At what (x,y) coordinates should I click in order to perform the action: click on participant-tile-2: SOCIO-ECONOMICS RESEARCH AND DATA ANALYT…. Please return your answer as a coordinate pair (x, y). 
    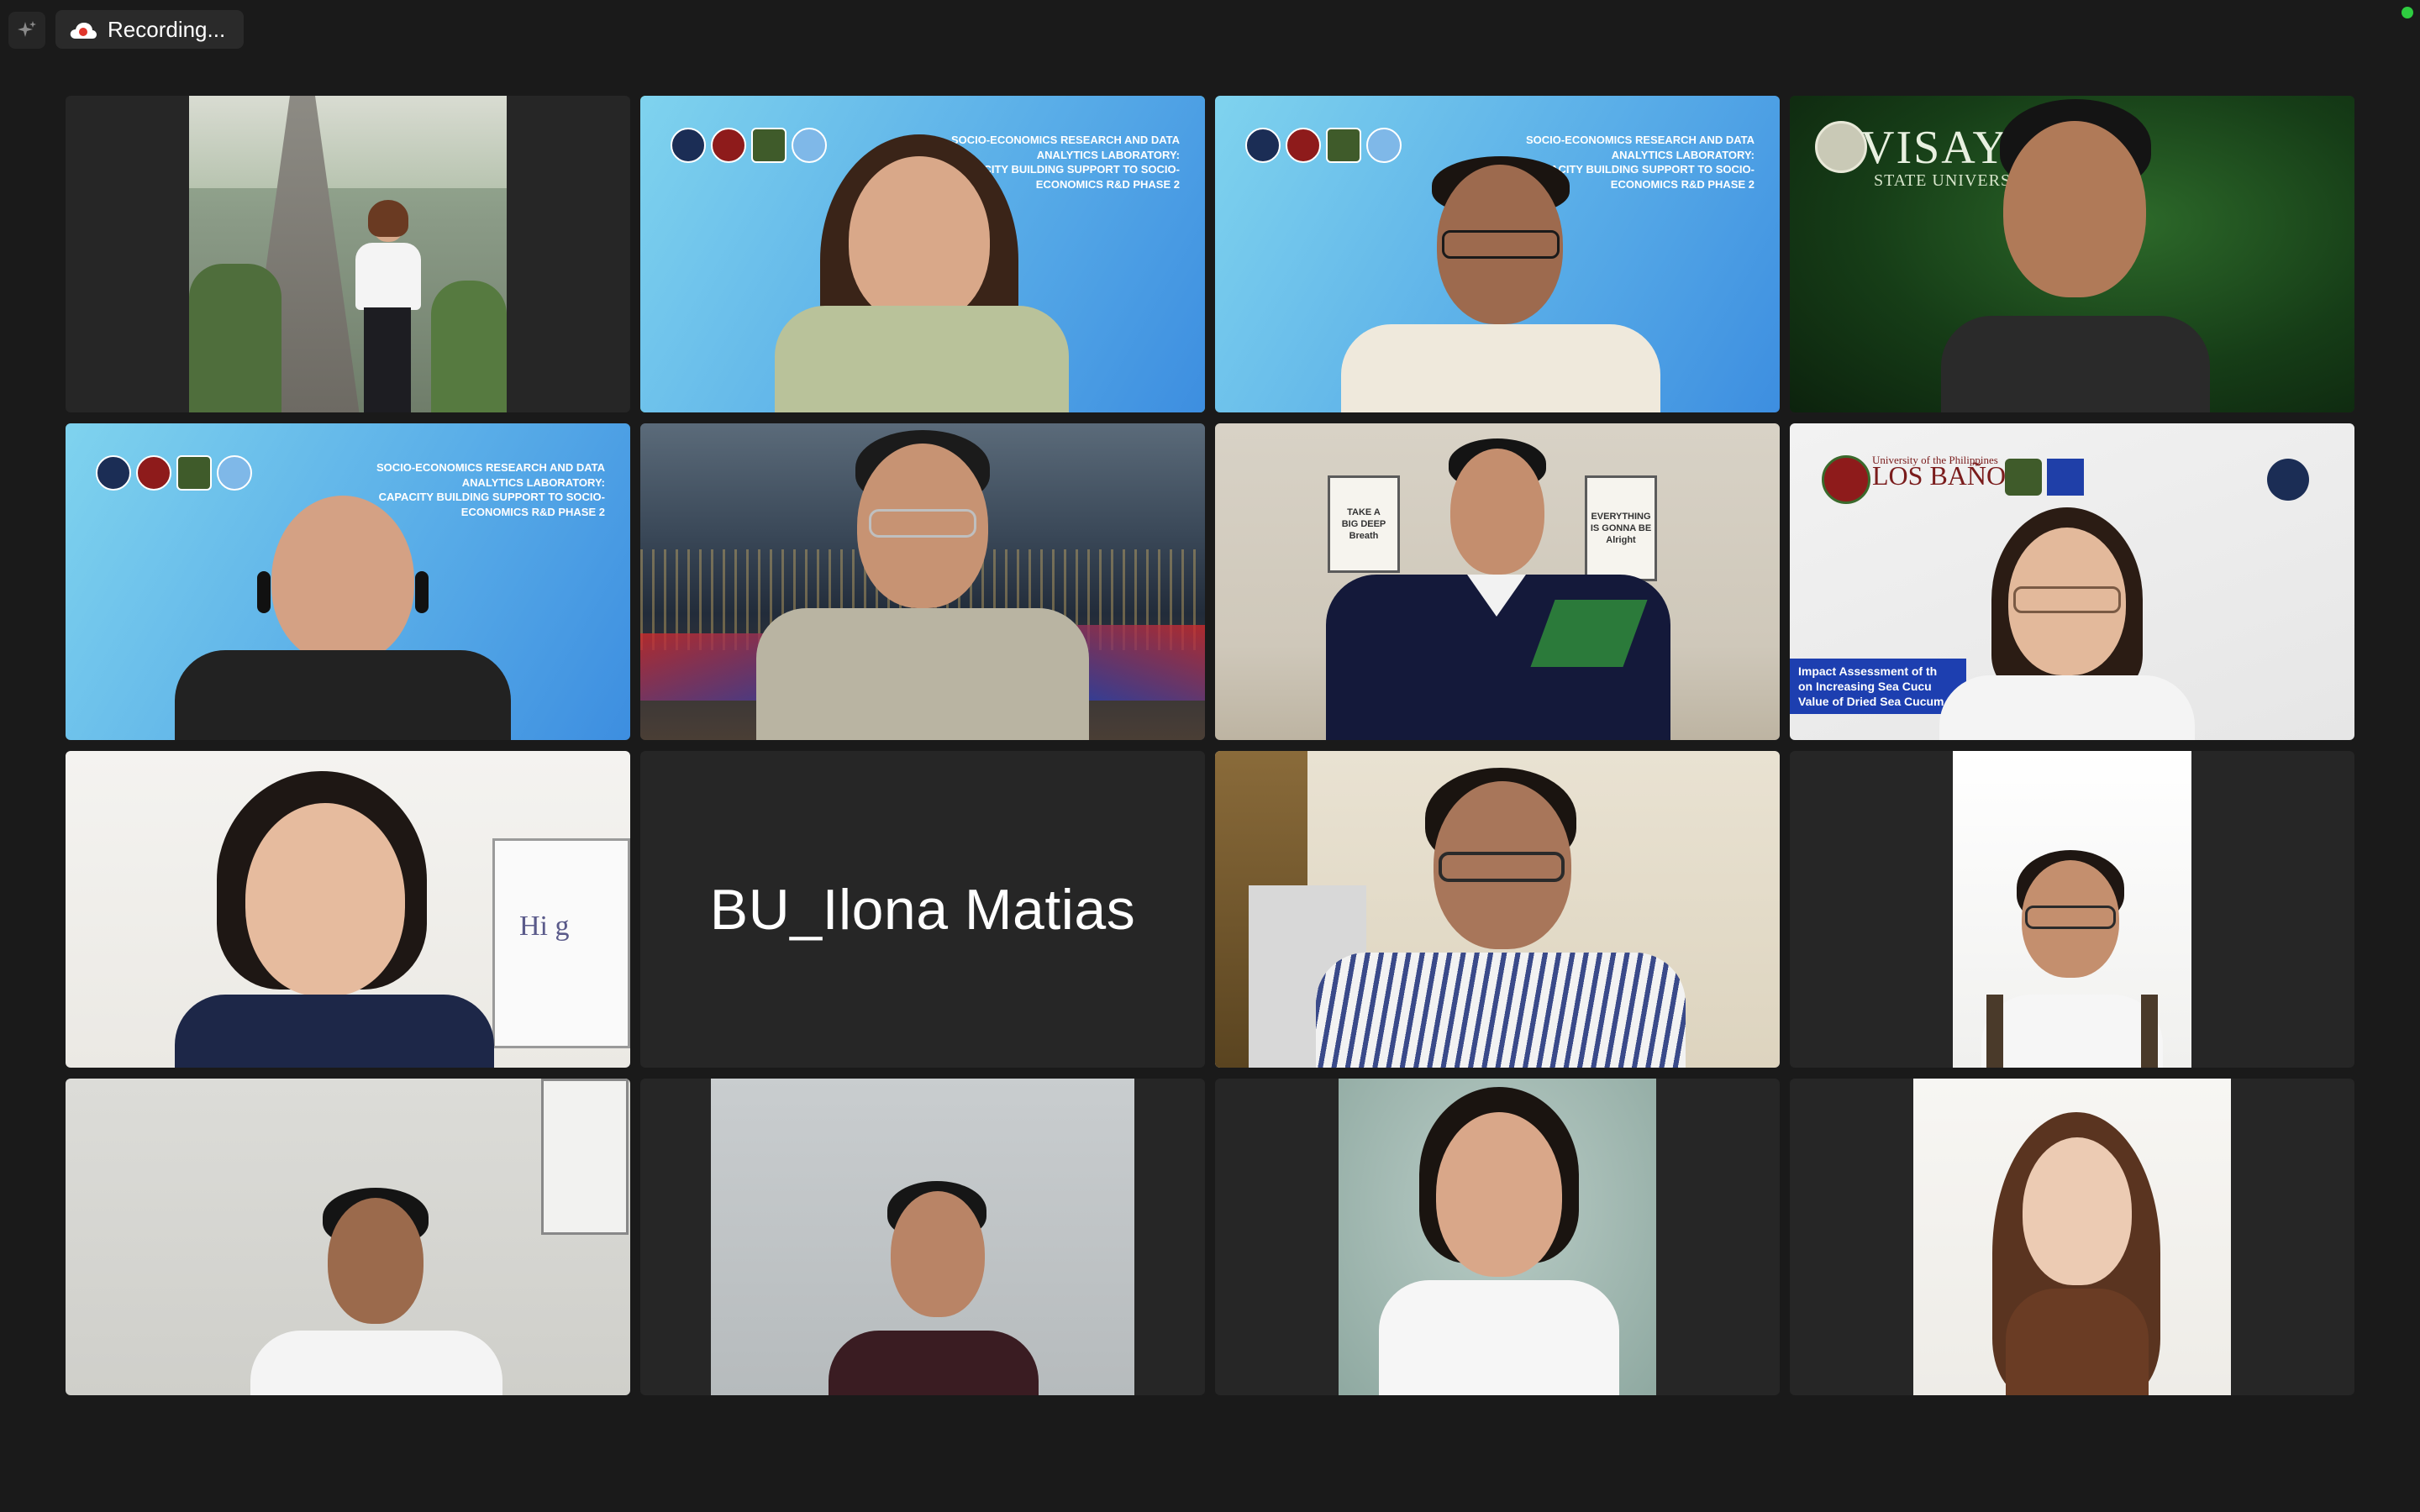
    Looking at the image, I should click on (923, 254).